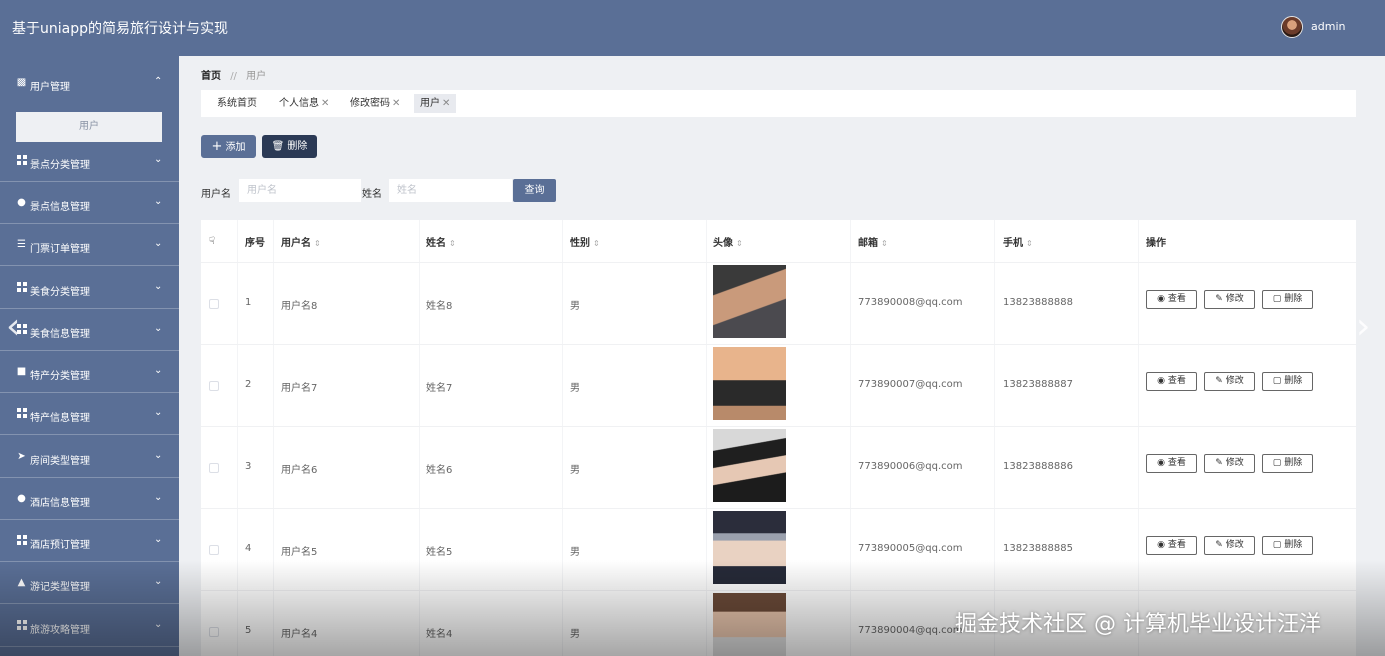  I want to click on name-search-input, so click(450, 190).